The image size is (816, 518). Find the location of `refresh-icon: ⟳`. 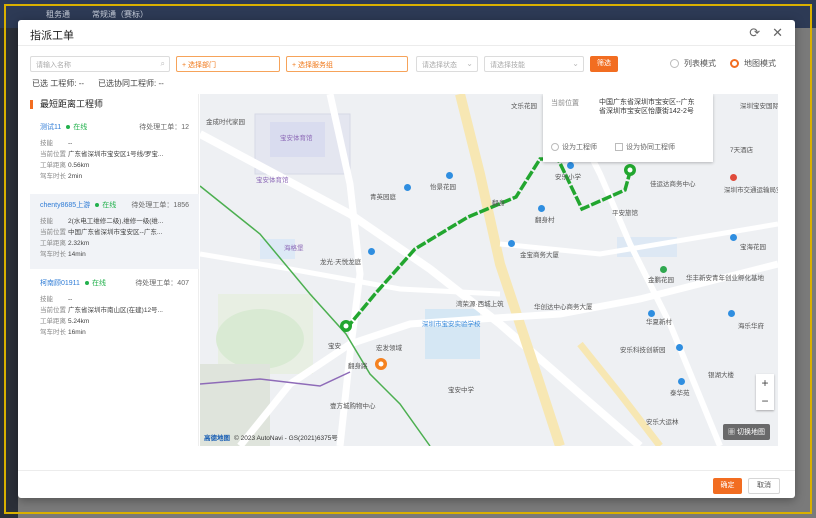

refresh-icon: ⟳ is located at coordinates (754, 33).